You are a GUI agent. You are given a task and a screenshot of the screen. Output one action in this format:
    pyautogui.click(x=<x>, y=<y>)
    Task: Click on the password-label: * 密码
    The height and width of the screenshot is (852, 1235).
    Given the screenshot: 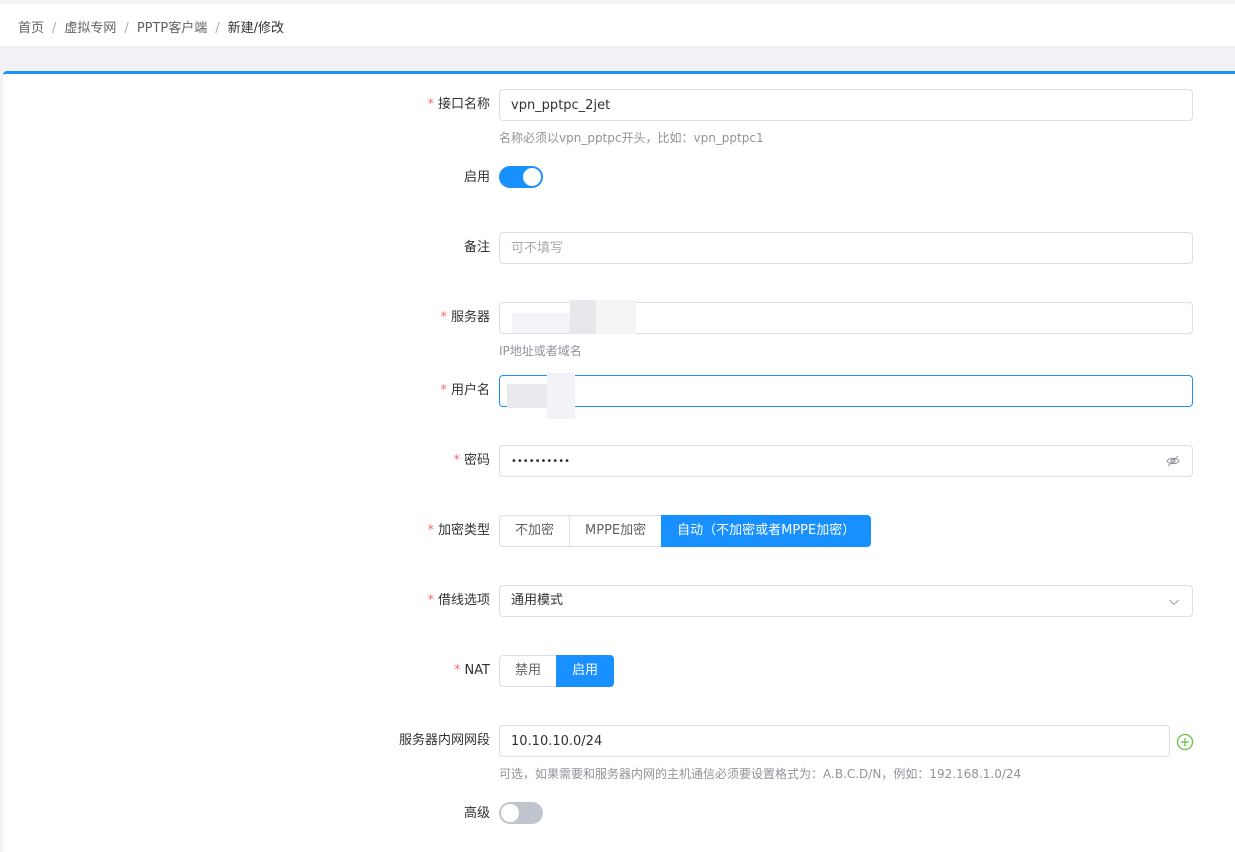 What is the action you would take?
    pyautogui.click(x=471, y=460)
    